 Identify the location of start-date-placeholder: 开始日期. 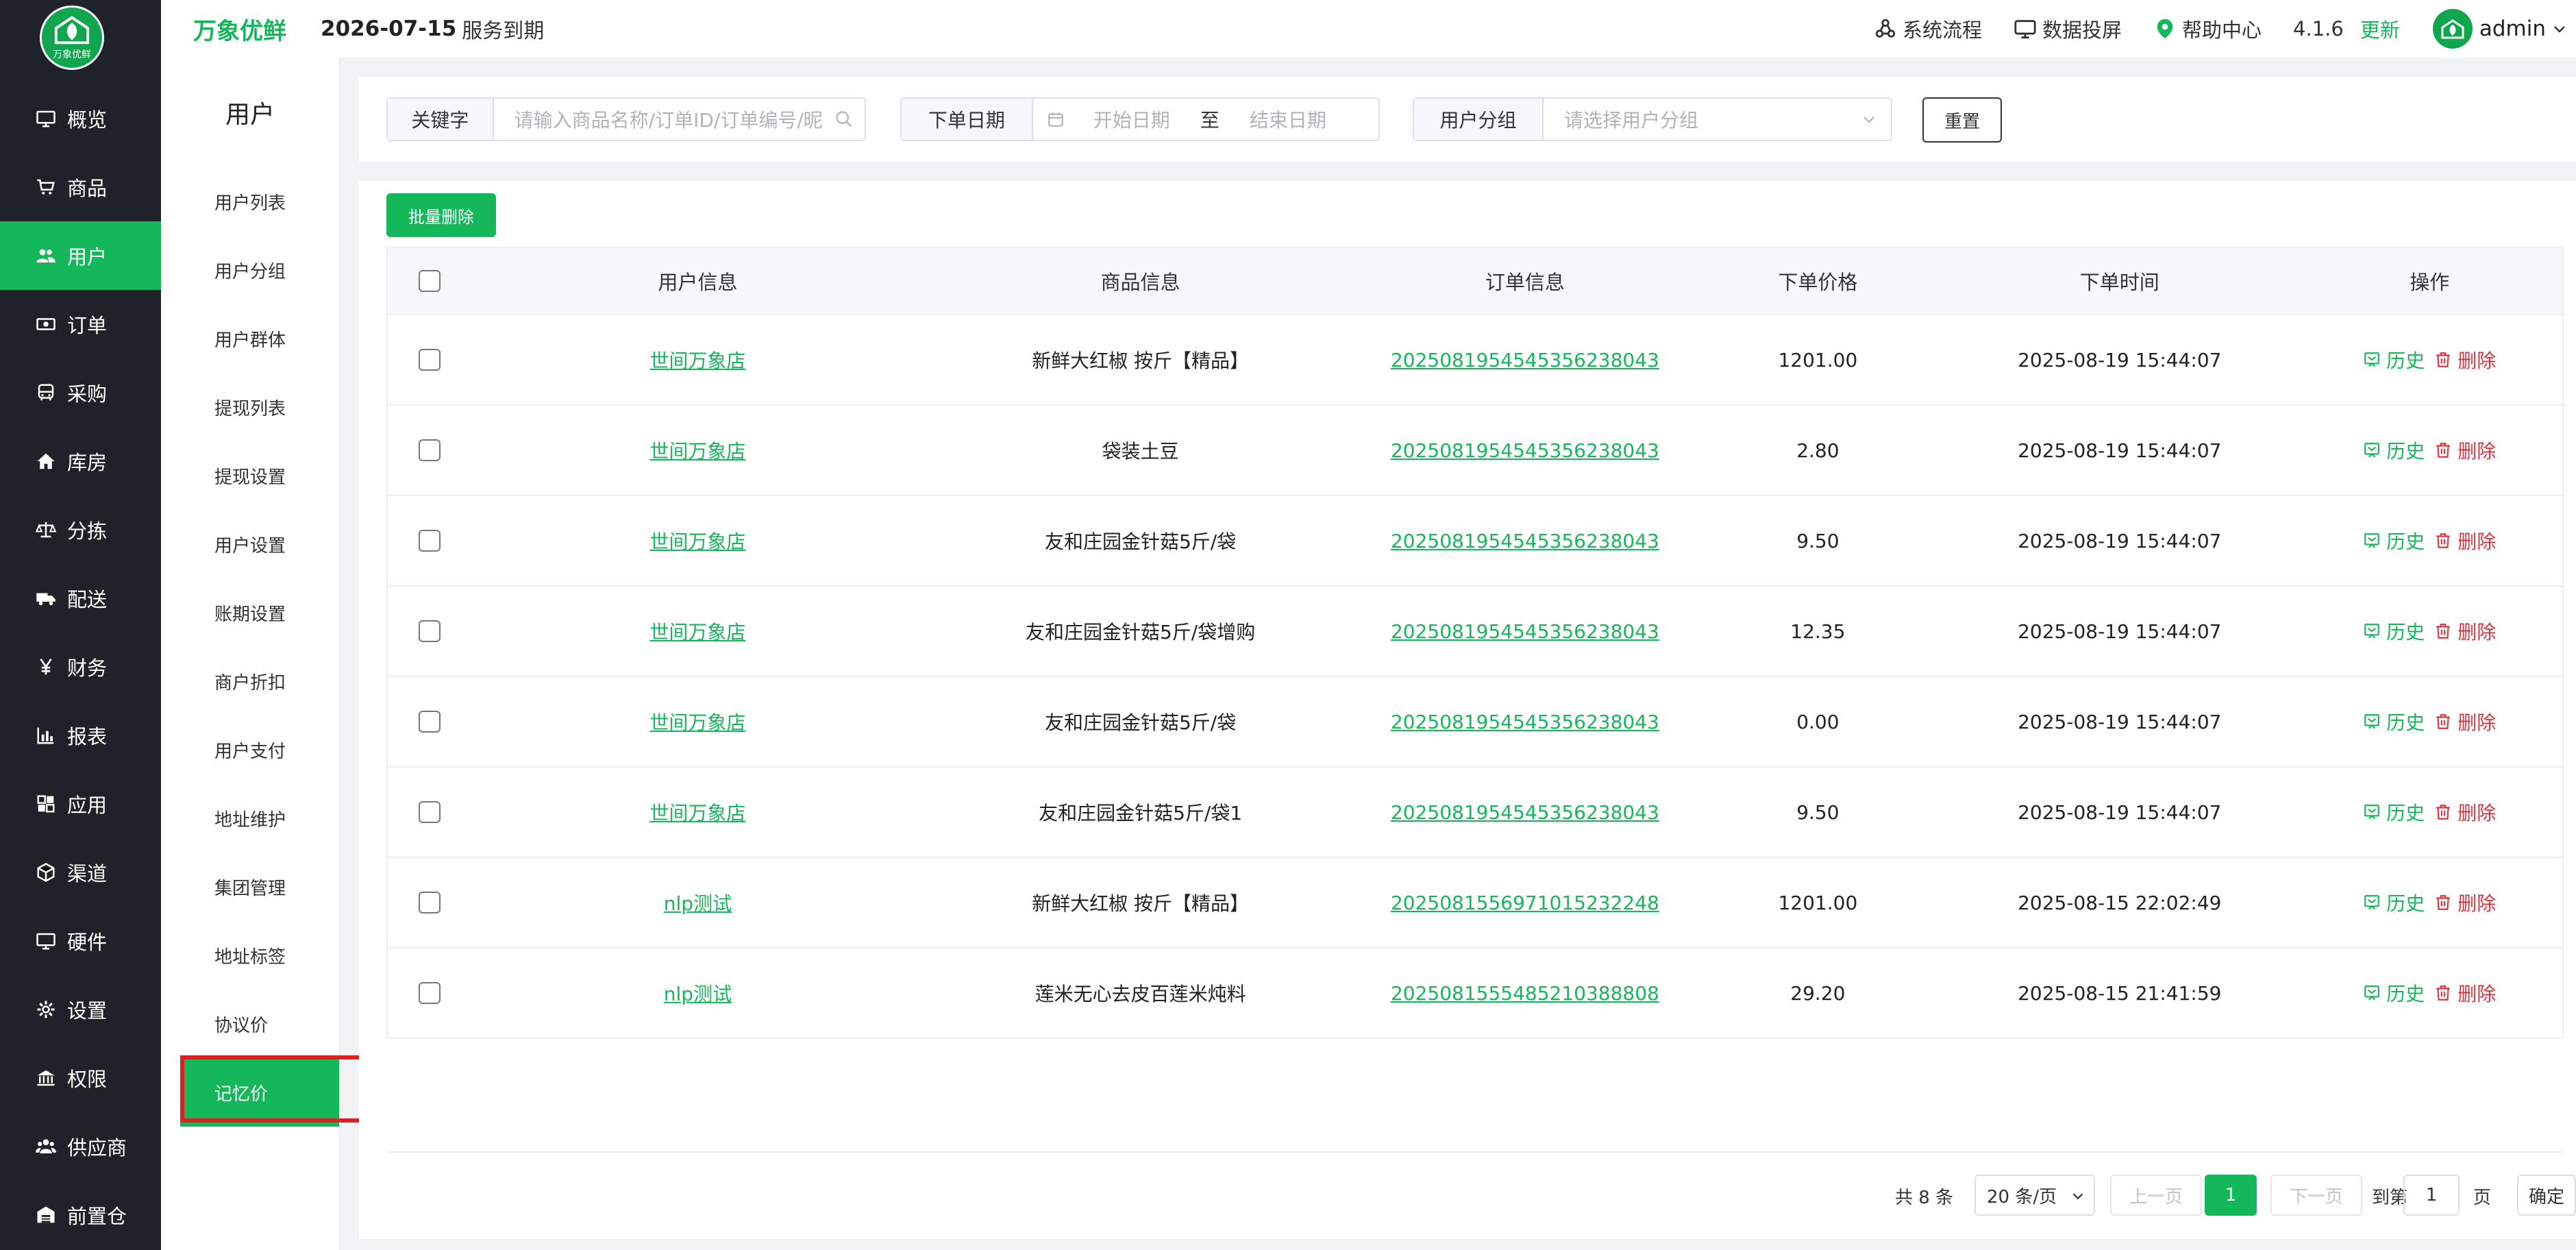
(1131, 120).